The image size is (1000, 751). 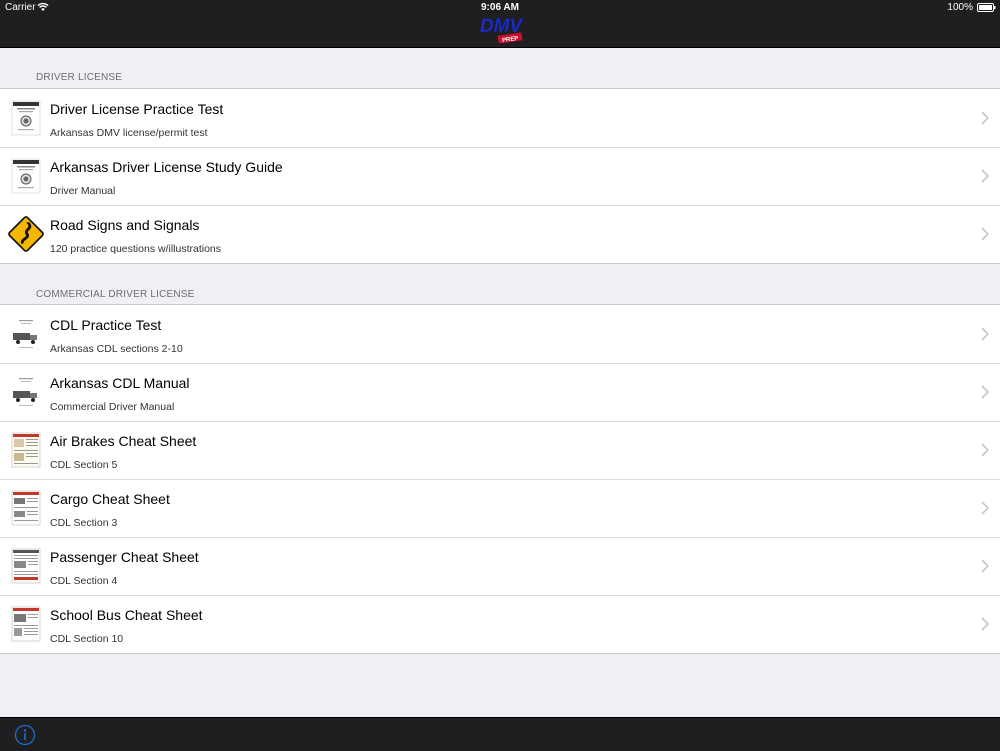 I want to click on battery-percent: 100%, so click(x=960, y=7).